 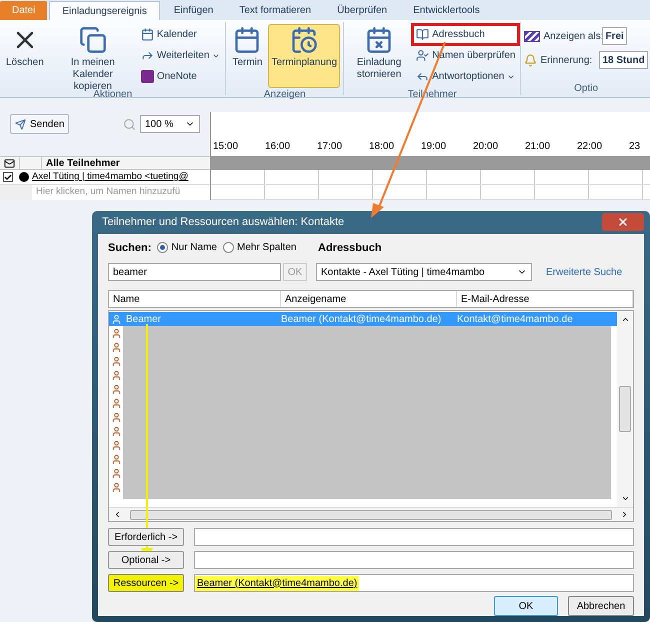 I want to click on group-label: Aktionen, so click(x=113, y=95).